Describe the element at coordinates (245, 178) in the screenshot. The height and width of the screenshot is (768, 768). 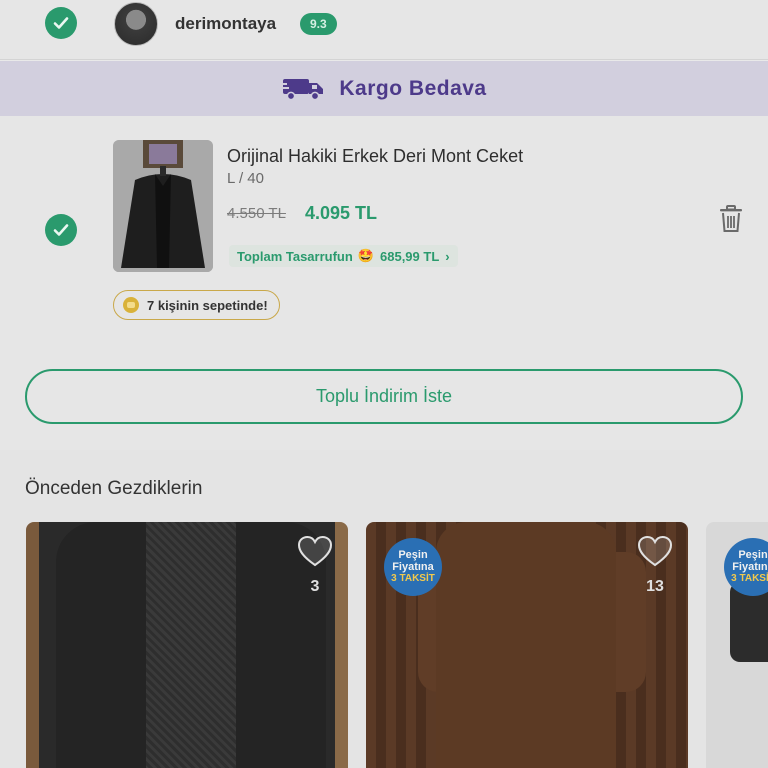
I see `product-variant: L / 40` at that location.